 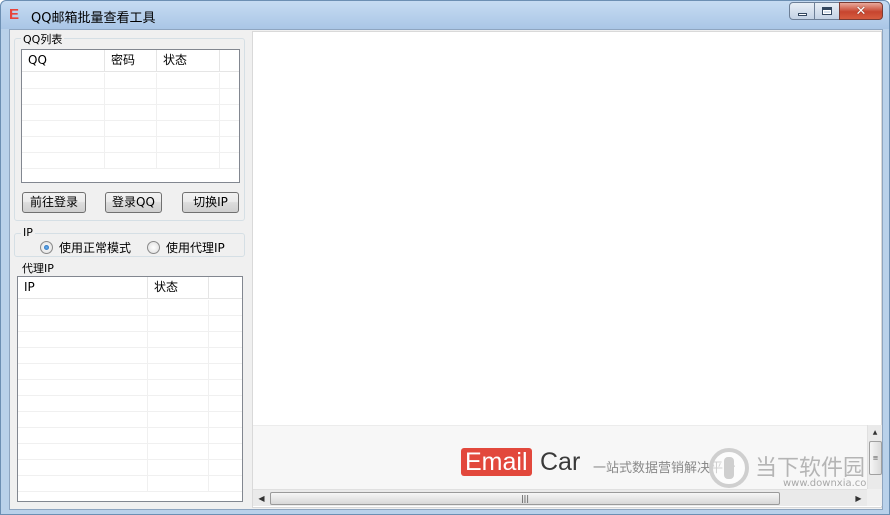 I want to click on close-icon: ✕, so click(x=861, y=11).